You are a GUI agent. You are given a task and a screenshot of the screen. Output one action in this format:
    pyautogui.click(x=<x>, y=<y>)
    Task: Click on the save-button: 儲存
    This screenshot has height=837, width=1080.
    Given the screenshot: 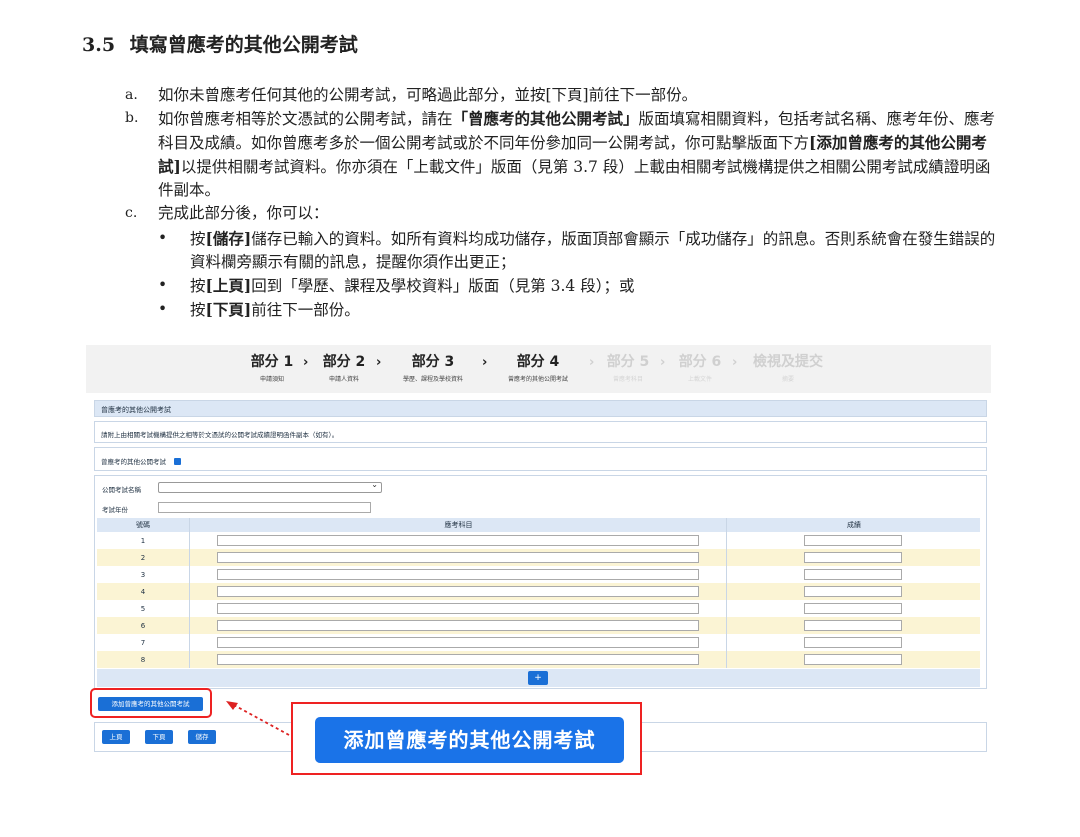 What is the action you would take?
    pyautogui.click(x=202, y=737)
    